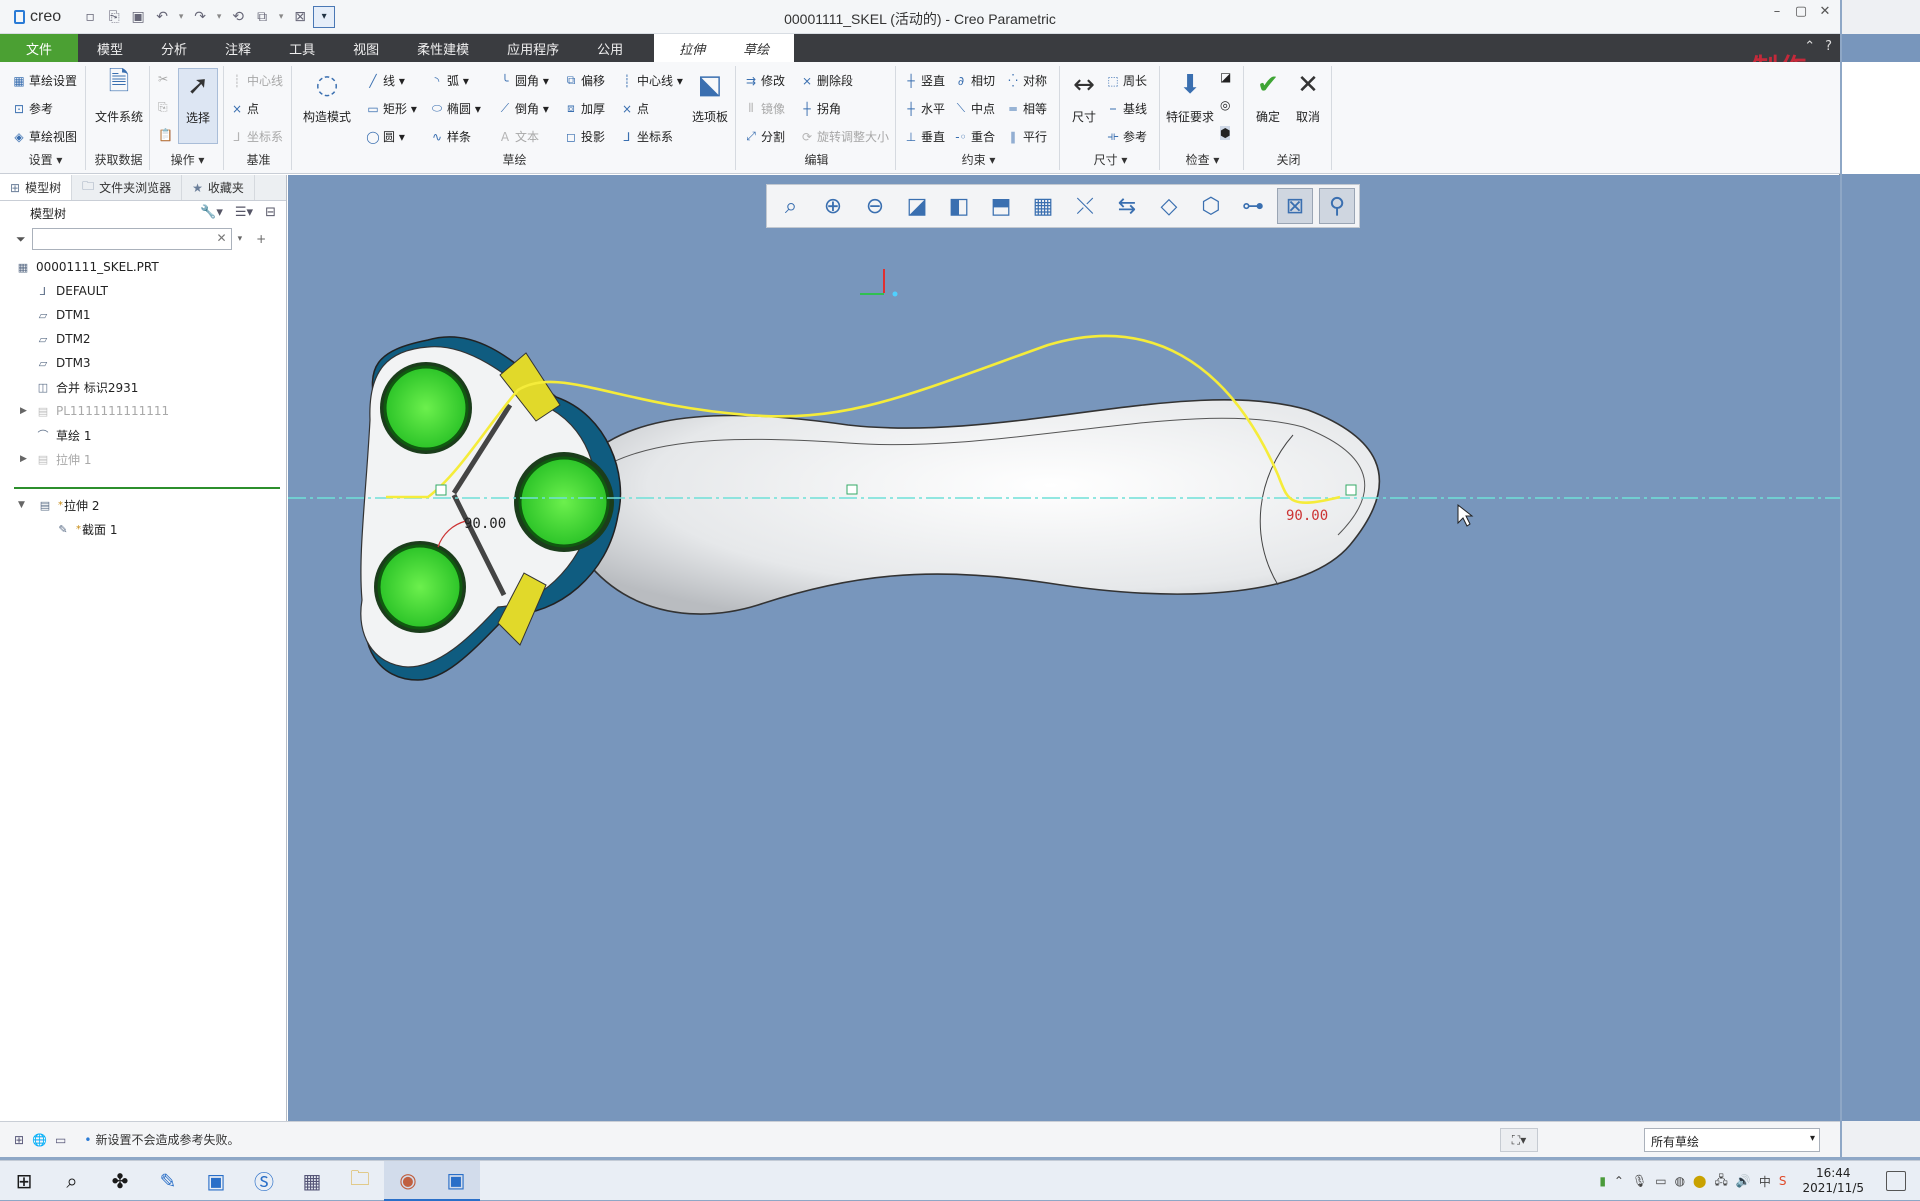 The height and width of the screenshot is (1201, 1920). What do you see at coordinates (270, 212) in the screenshot?
I see `tree-columns-icon: ⊟` at bounding box center [270, 212].